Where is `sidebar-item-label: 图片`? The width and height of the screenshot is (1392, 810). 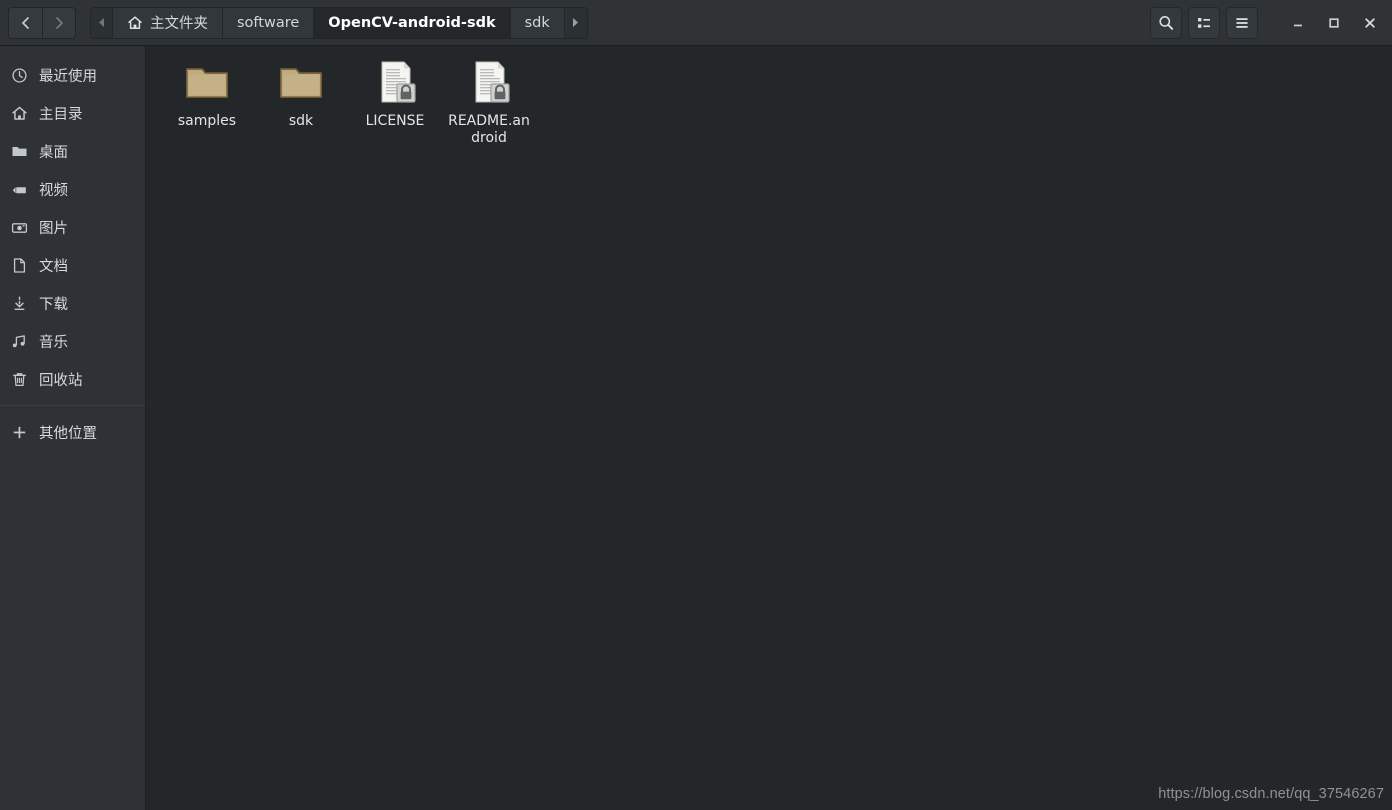 sidebar-item-label: 图片 is located at coordinates (53, 228).